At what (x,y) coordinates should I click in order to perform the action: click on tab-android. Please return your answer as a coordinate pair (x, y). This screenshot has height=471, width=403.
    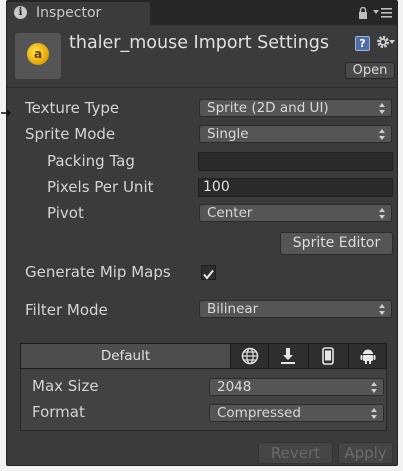
    Looking at the image, I should click on (367, 356).